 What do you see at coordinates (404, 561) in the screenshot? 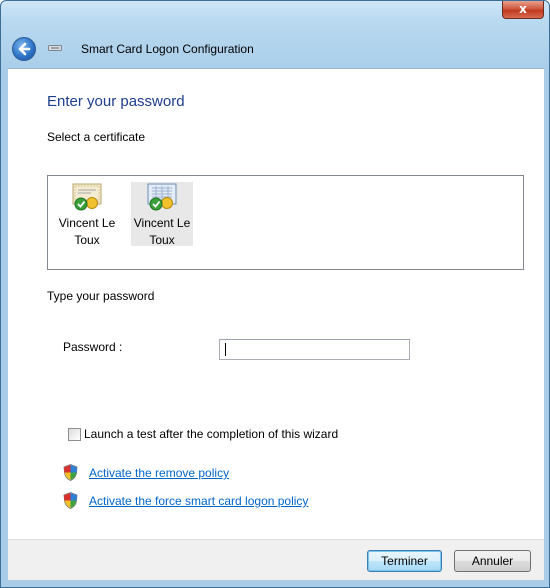
I see `finish-button: Terminer` at bounding box center [404, 561].